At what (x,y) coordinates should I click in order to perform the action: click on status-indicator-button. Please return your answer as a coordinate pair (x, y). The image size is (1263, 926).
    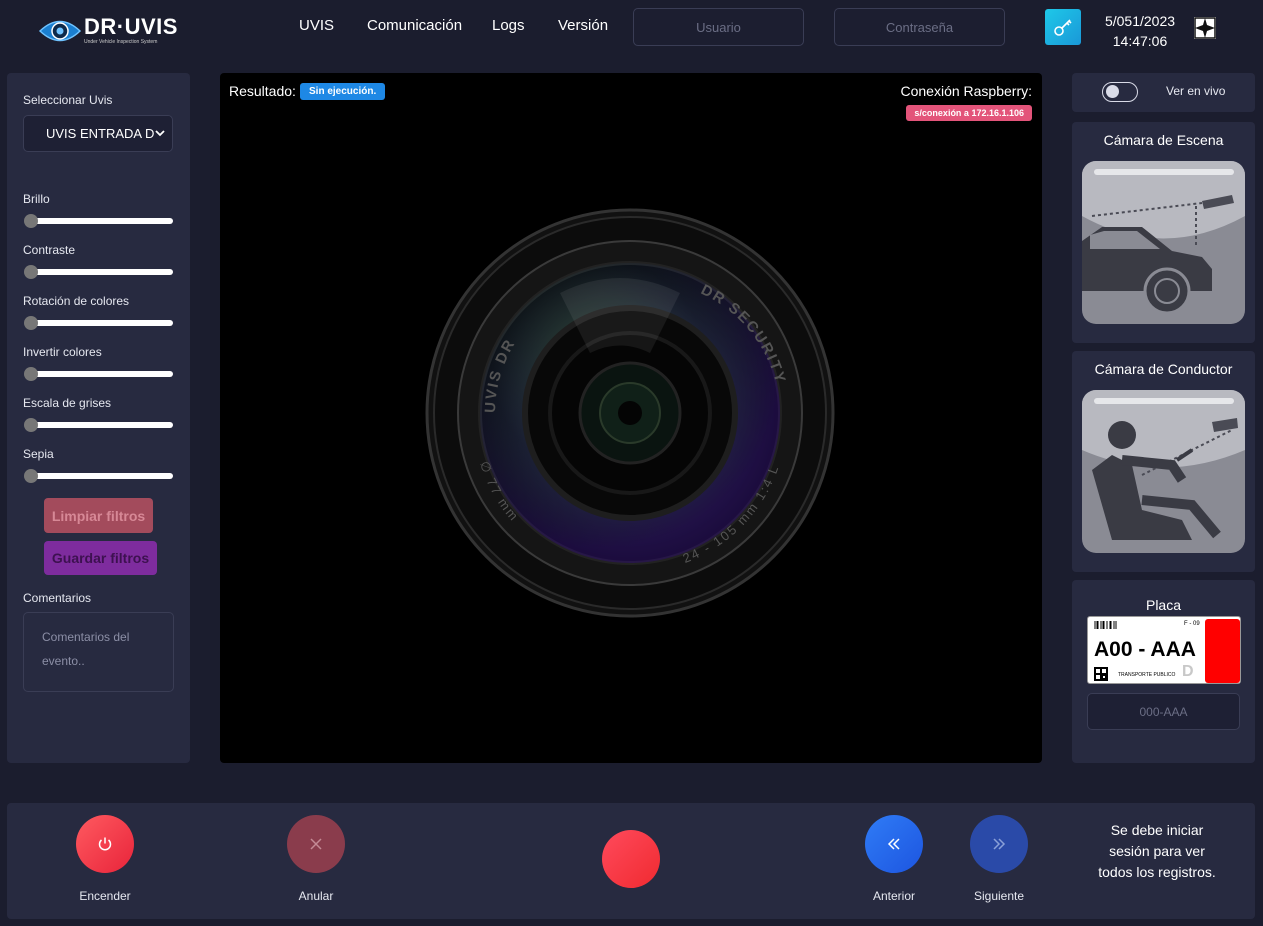
    Looking at the image, I should click on (631, 859).